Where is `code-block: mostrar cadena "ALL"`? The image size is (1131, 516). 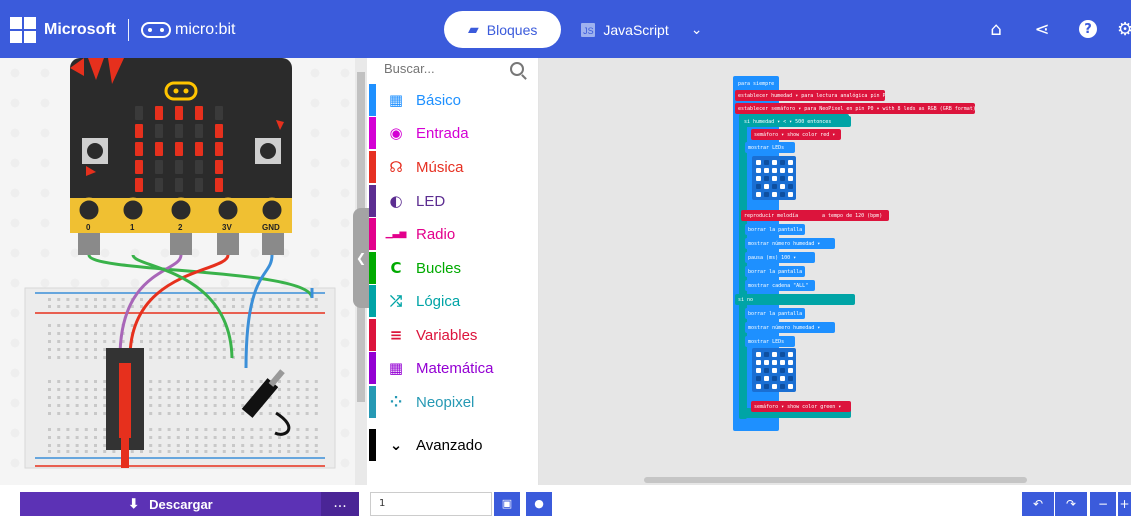 code-block: mostrar cadena "ALL" is located at coordinates (780, 285).